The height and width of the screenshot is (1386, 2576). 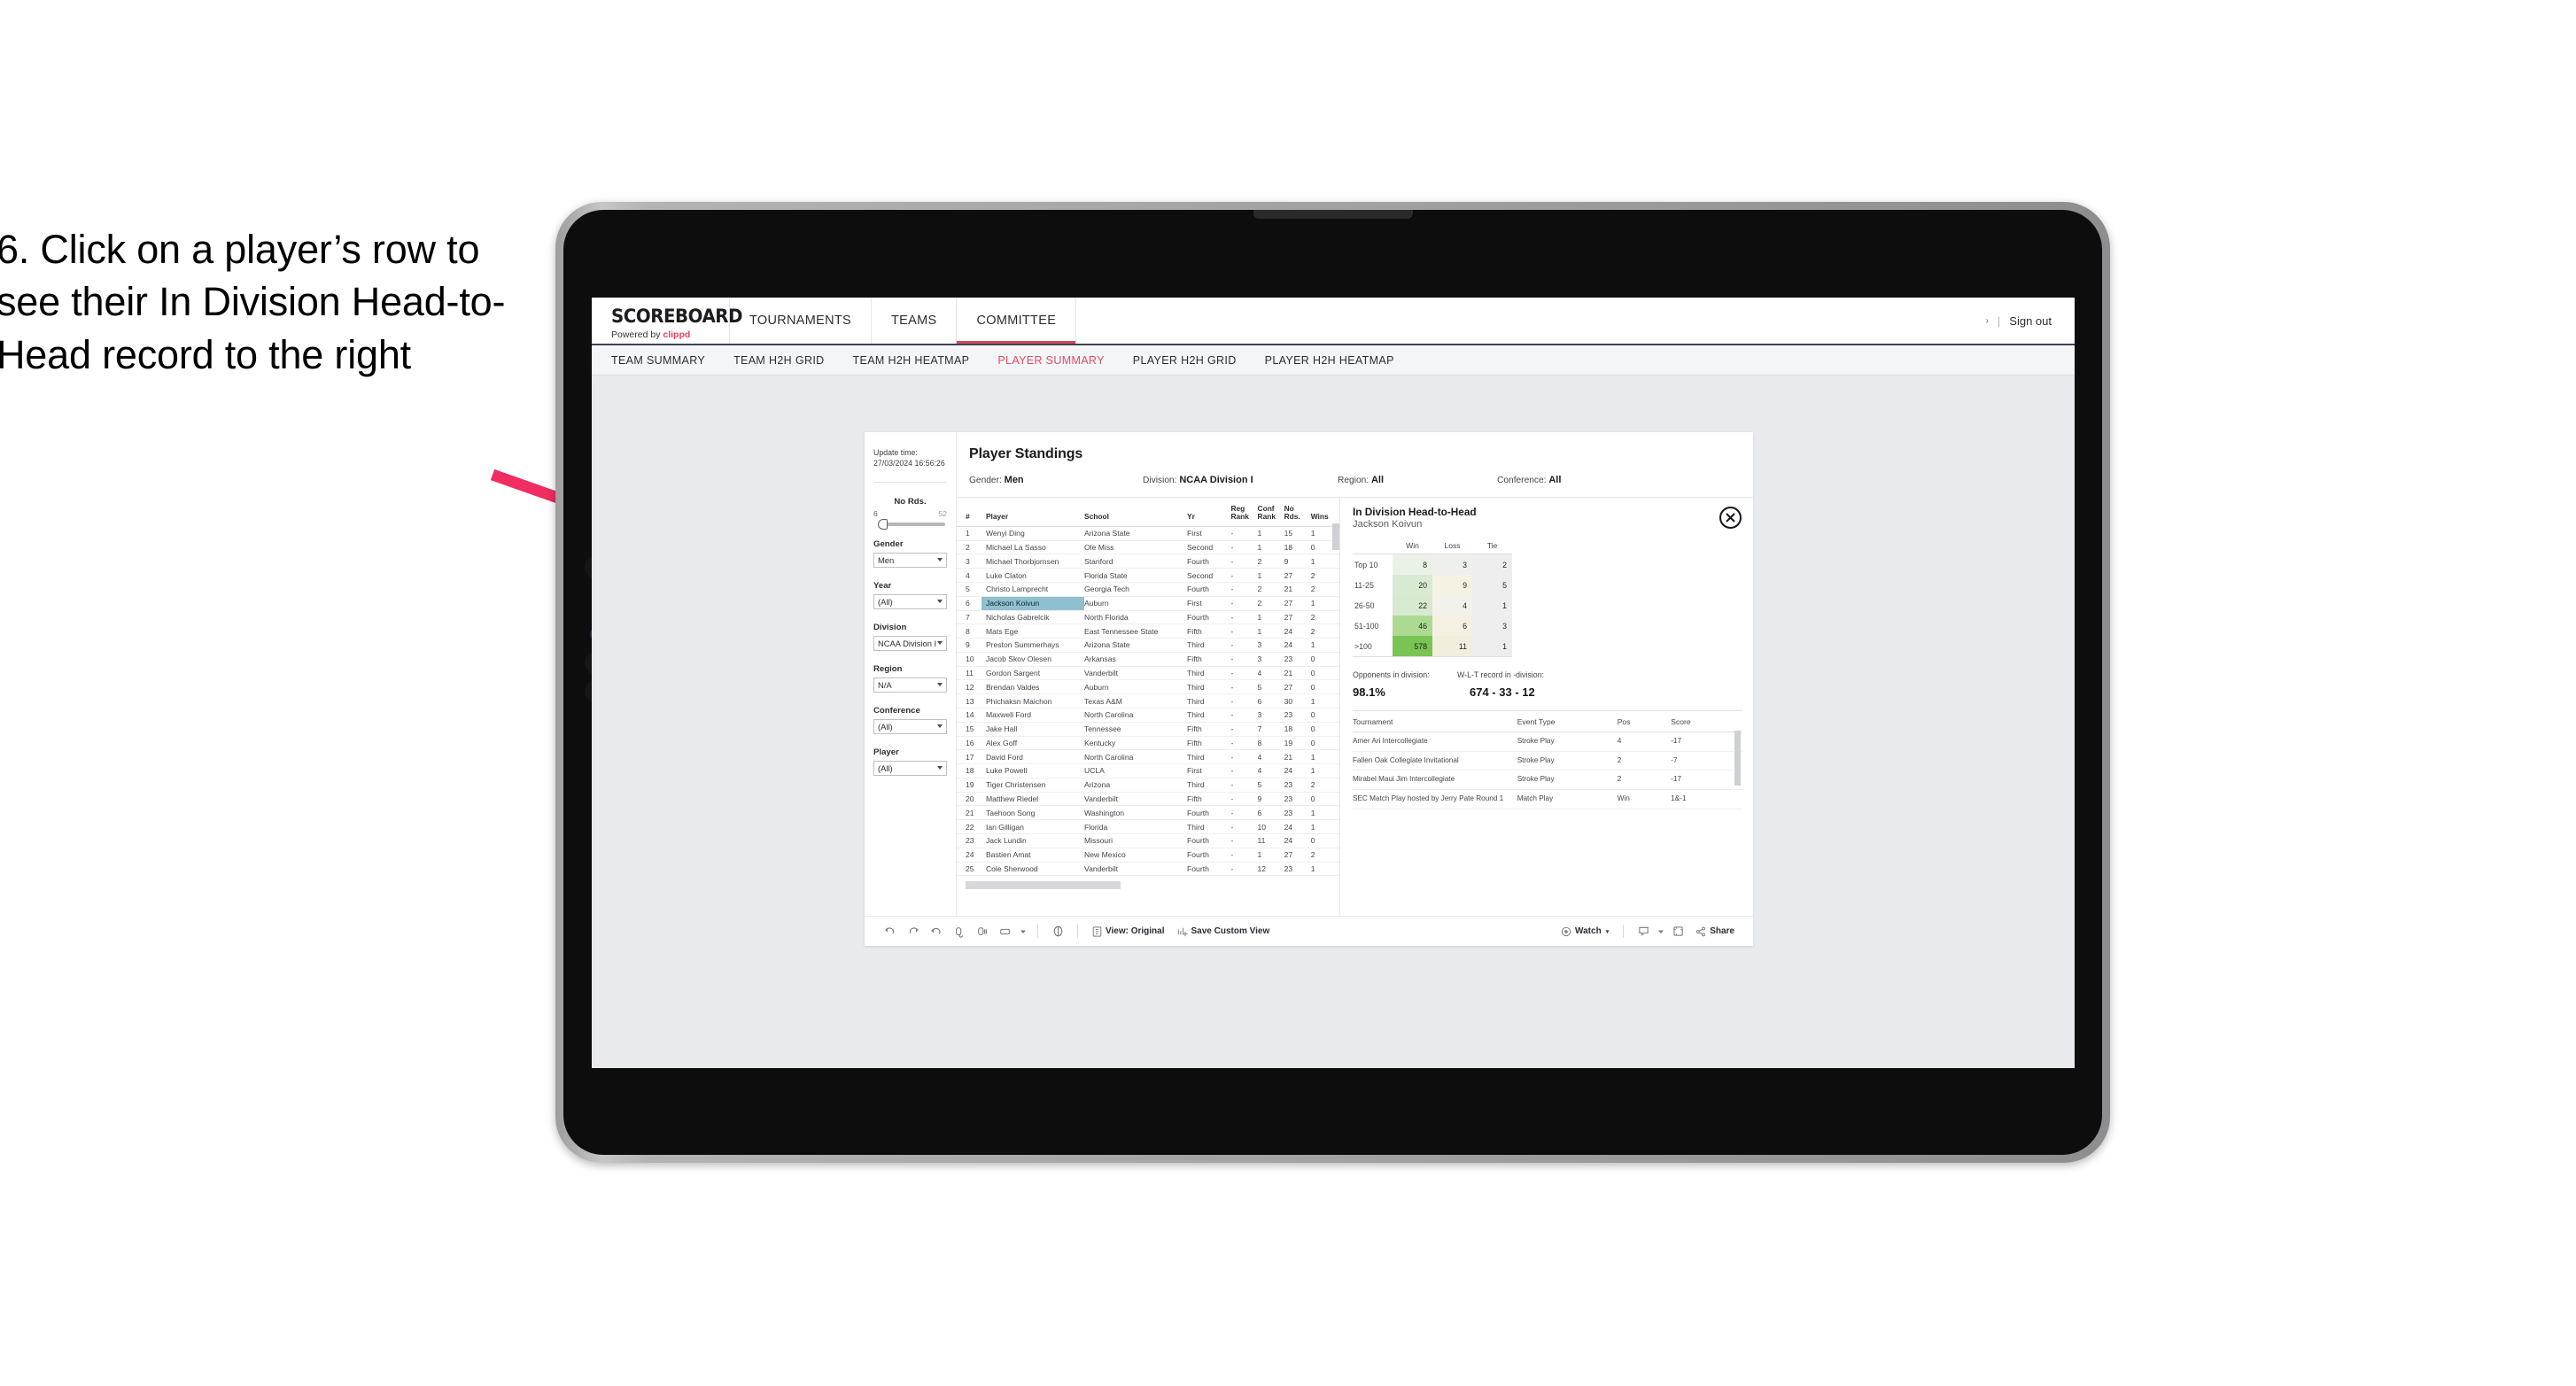 What do you see at coordinates (667, 321) in the screenshot?
I see `app-logo: SCOREBOARD Powered by clippd` at bounding box center [667, 321].